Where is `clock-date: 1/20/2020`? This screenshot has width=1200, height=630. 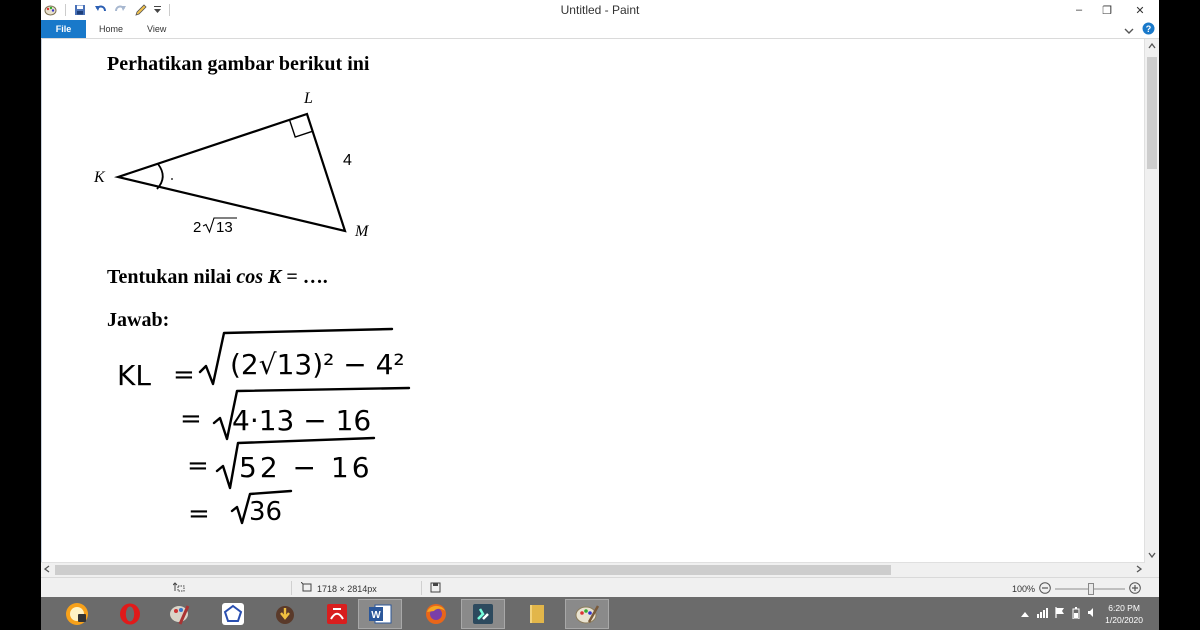 clock-date: 1/20/2020 is located at coordinates (1124, 619).